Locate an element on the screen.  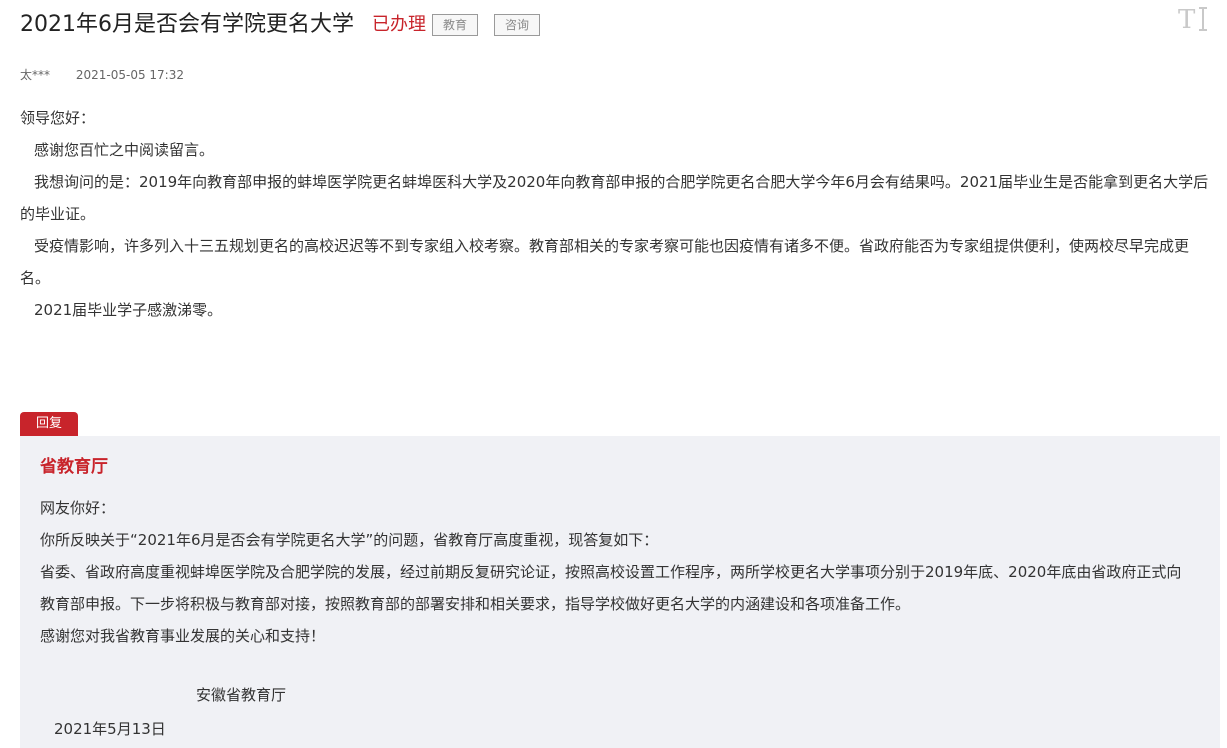
font-size-icon: T is located at coordinates (1194, 19).